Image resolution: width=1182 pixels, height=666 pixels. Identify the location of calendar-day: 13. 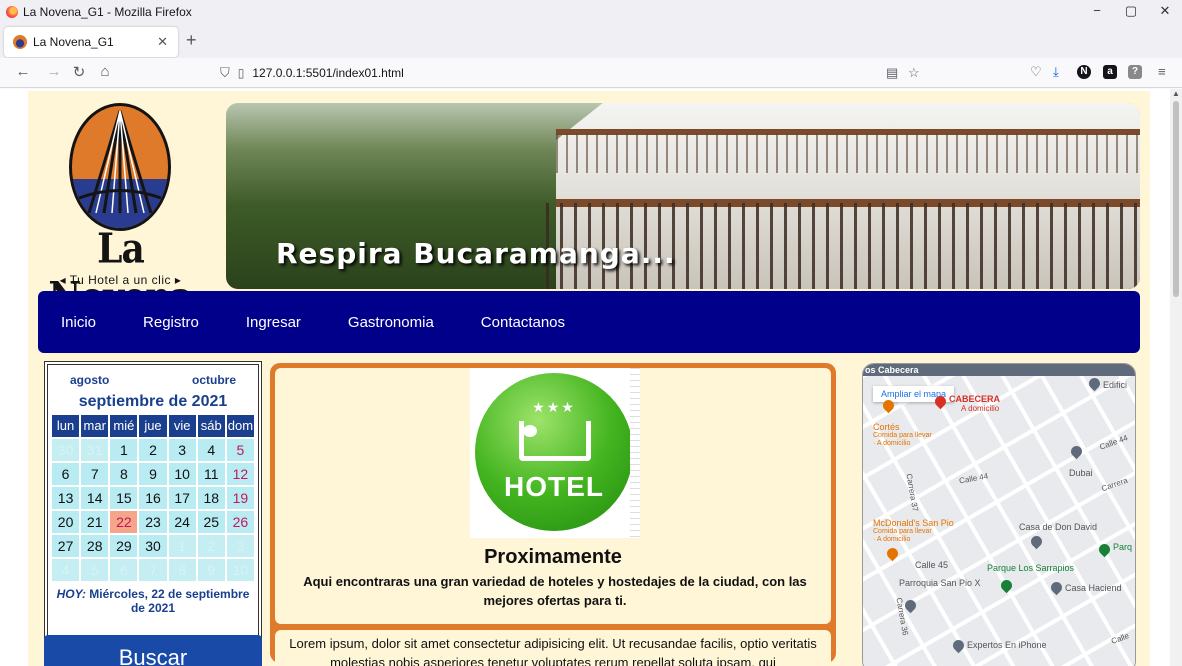
(66, 498).